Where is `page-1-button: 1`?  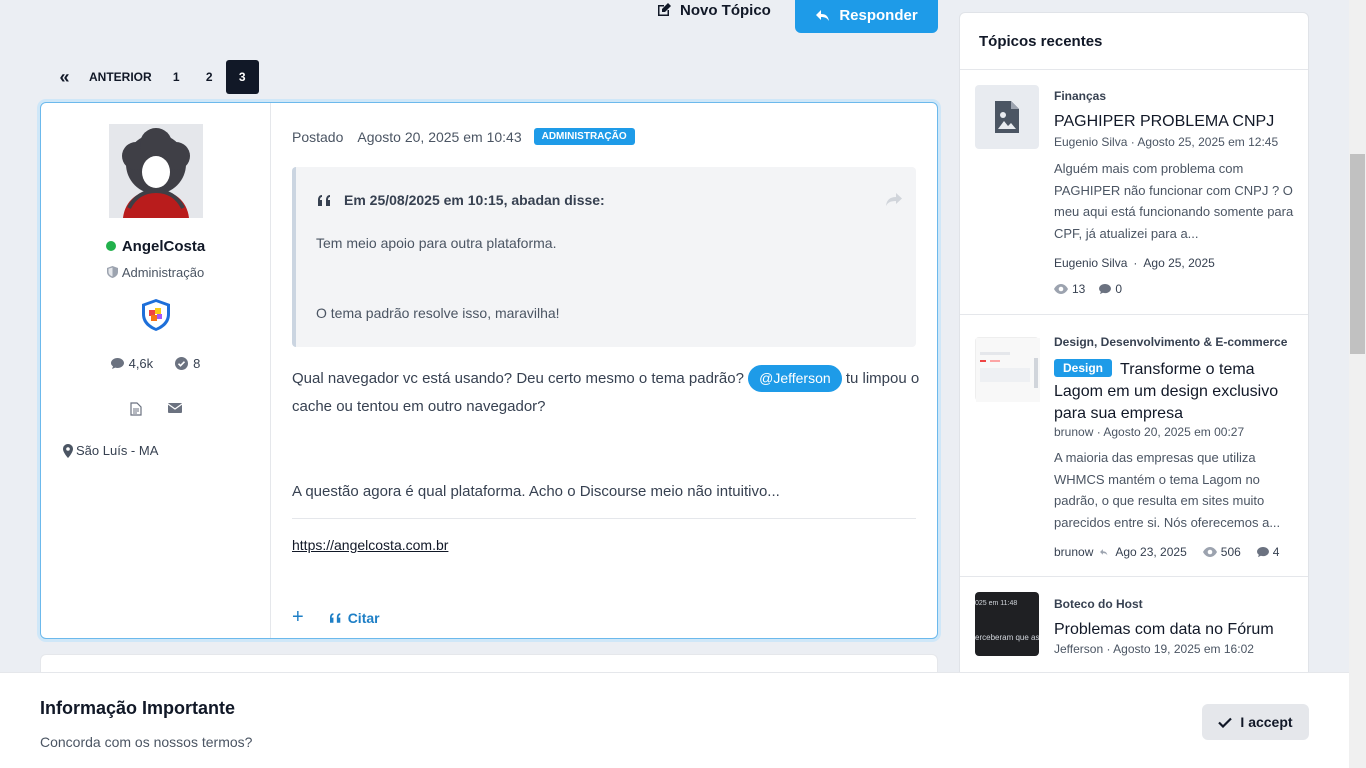 page-1-button: 1 is located at coordinates (176, 77).